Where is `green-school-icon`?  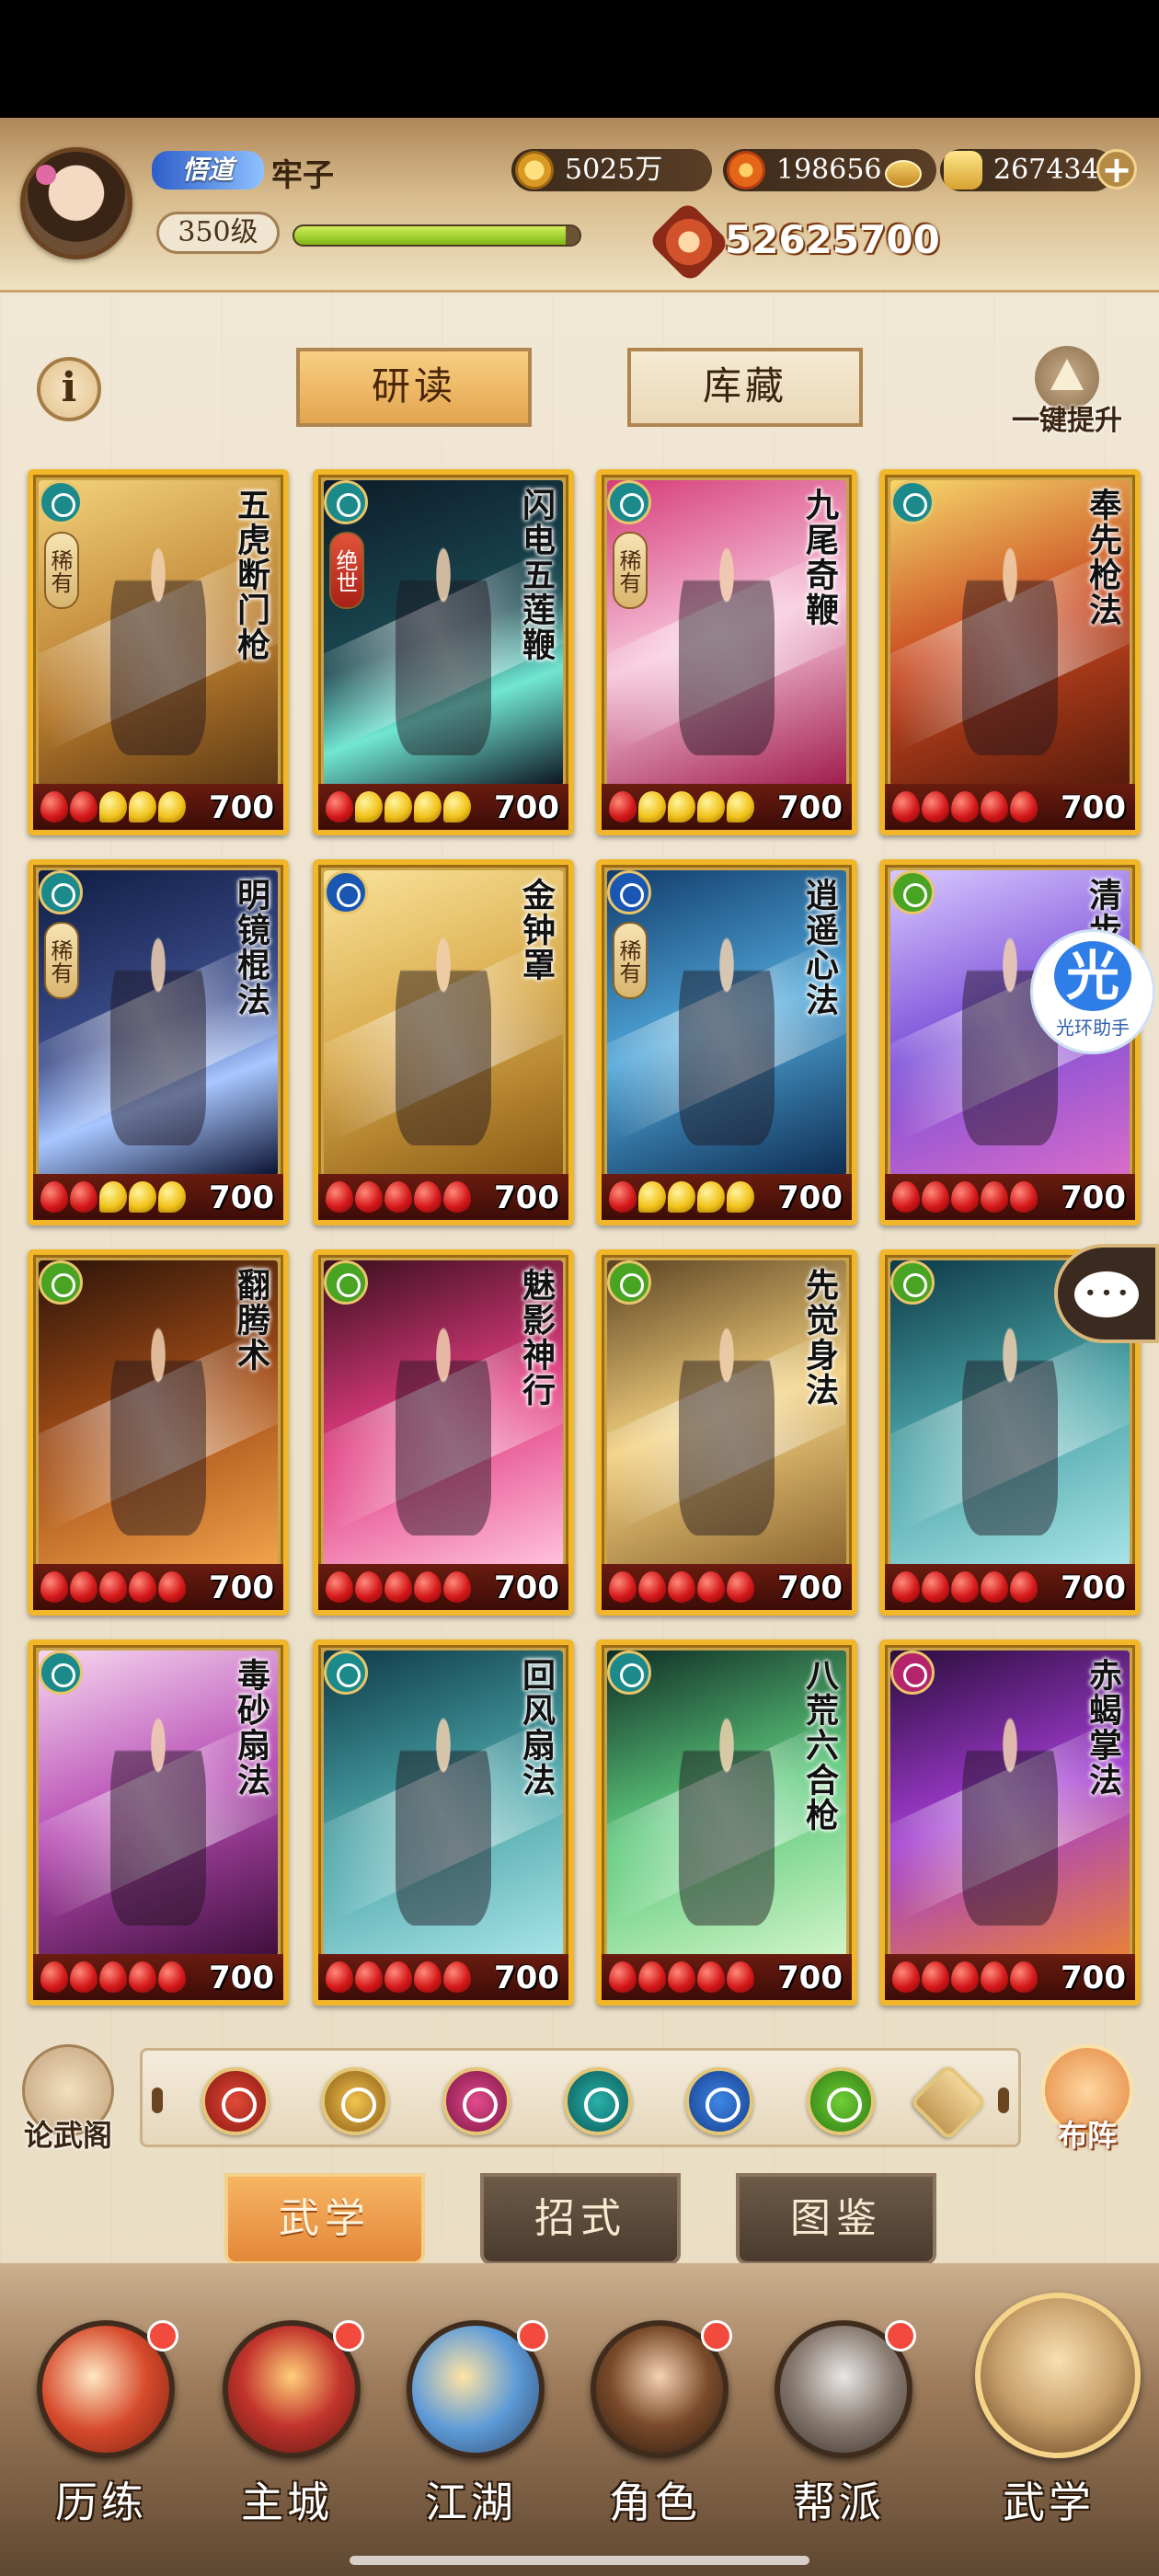
green-school-icon is located at coordinates (346, 1282).